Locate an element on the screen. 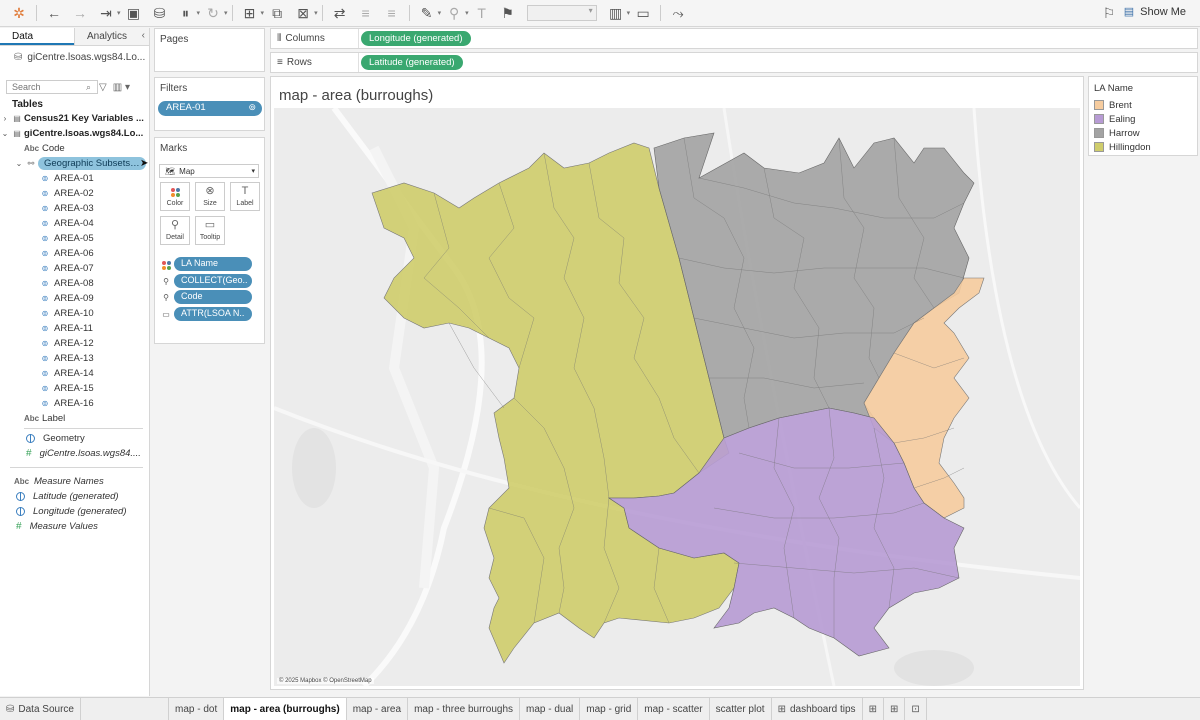 The image size is (1200, 720). highlight-dropdown-icon: ▾ is located at coordinates (440, 13).